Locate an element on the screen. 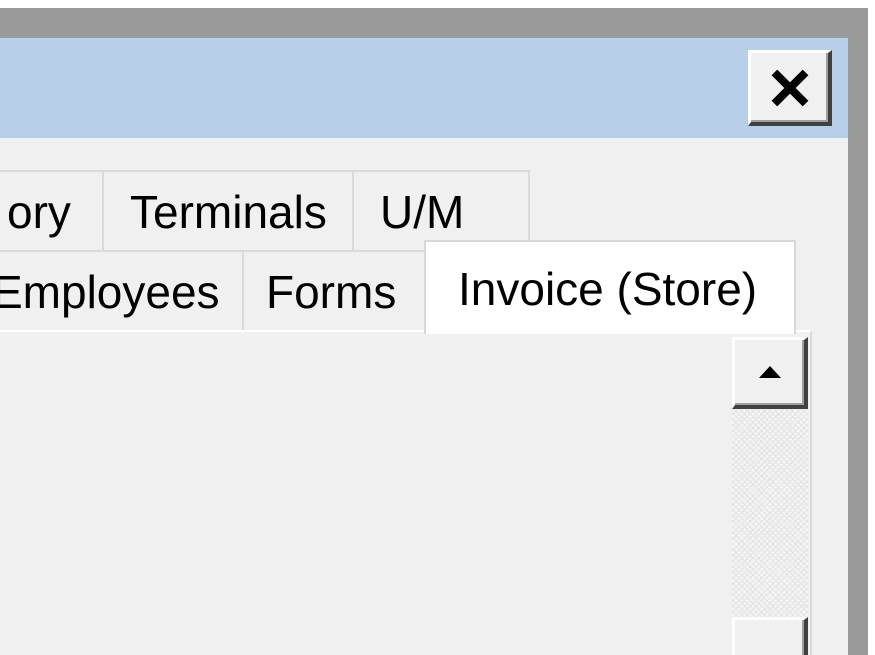 Image resolution: width=875 pixels, height=655 pixels. tab-terminals: Terminals is located at coordinates (228, 211).